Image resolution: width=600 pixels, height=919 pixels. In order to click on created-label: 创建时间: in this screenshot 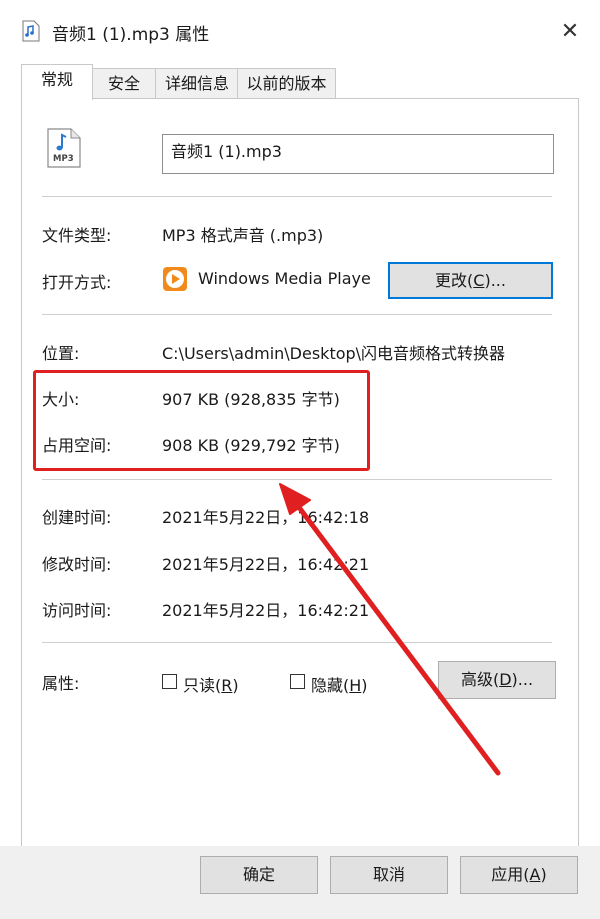, I will do `click(77, 517)`.